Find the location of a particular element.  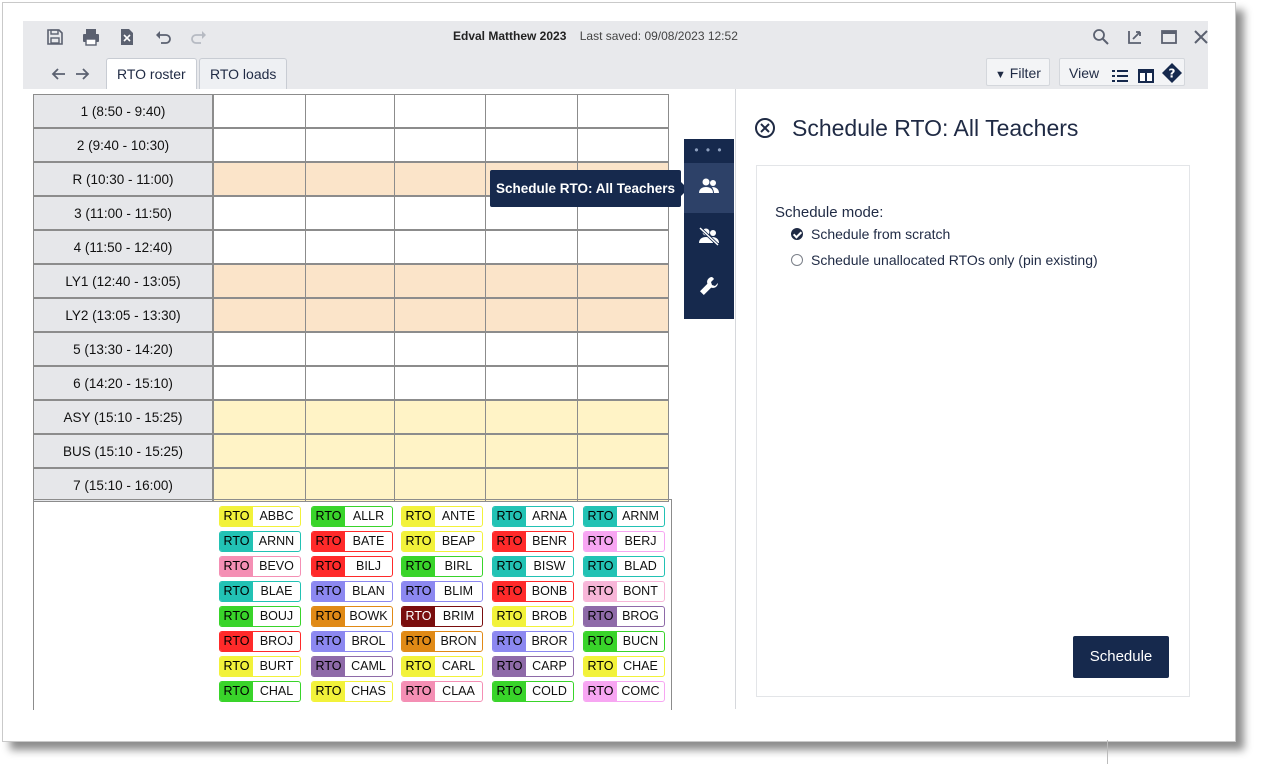

print-icon is located at coordinates (91, 37).